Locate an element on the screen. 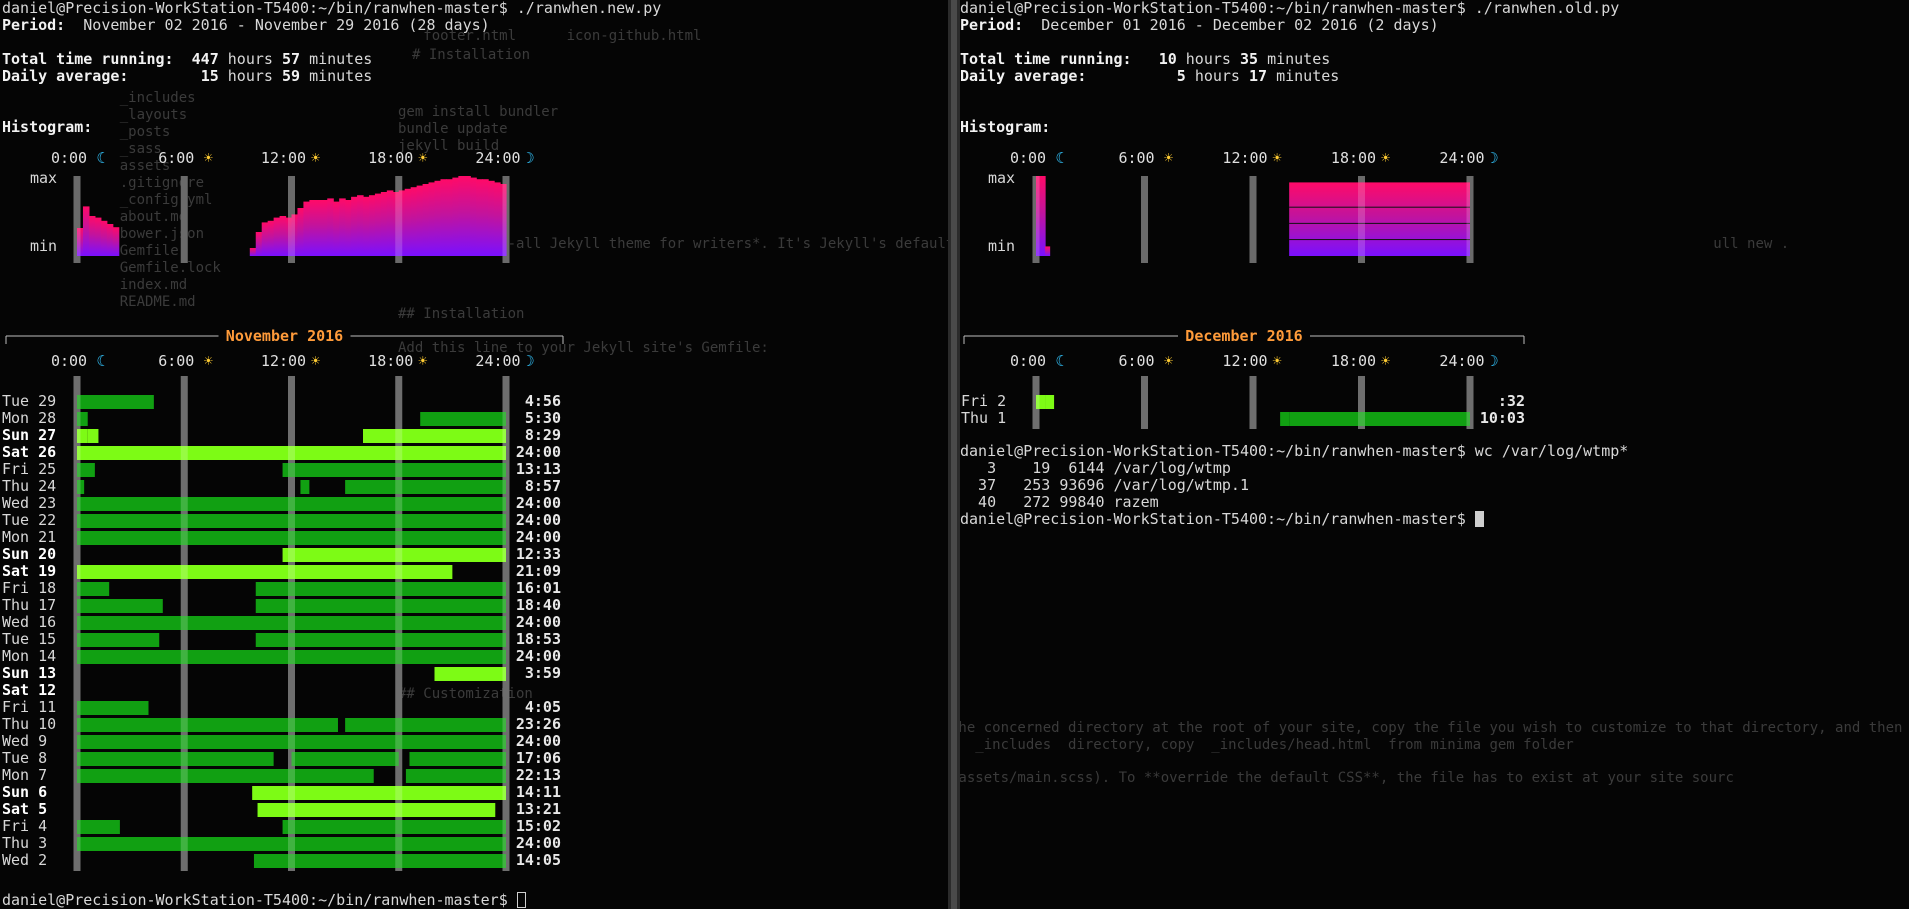 This screenshot has height=909, width=1909. day-label: Fri 11 is located at coordinates (29, 707).